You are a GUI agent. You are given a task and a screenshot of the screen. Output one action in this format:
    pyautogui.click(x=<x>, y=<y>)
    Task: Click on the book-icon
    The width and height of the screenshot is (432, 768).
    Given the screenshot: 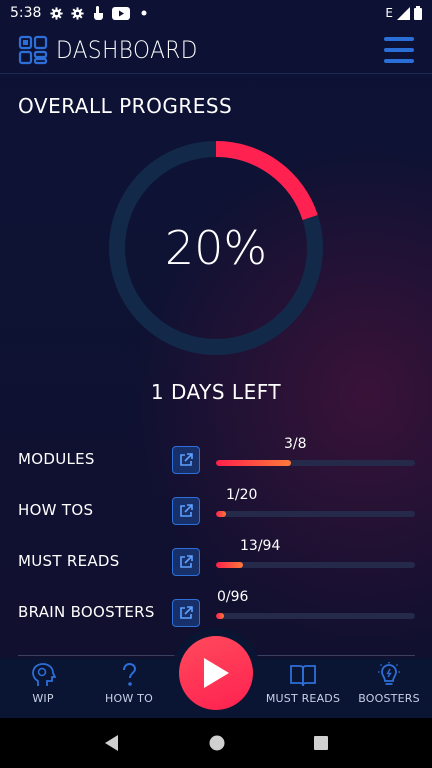 What is the action you would take?
    pyautogui.click(x=303, y=676)
    